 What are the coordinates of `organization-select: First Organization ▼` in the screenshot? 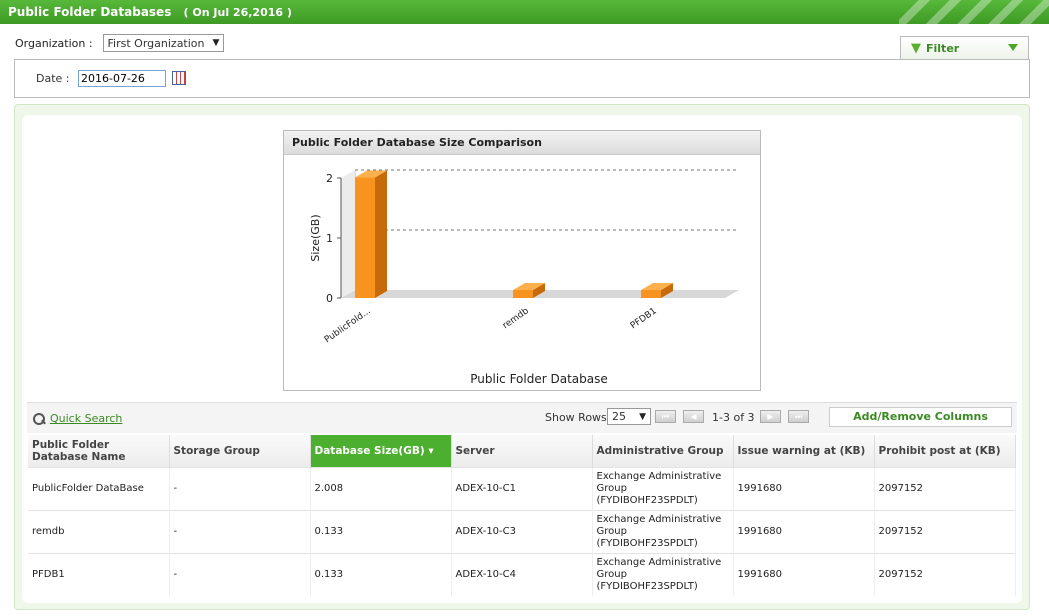 It's located at (163, 43).